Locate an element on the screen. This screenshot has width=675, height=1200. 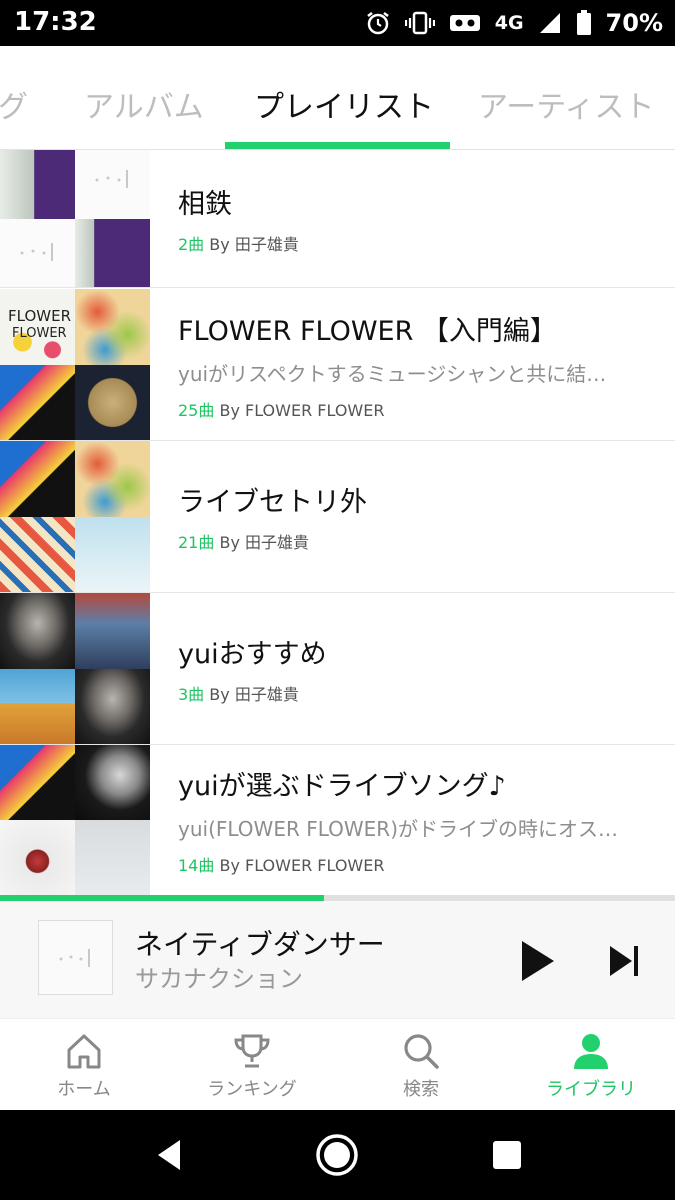
playlist-title: yuiおすすめ is located at coordinates (252, 654).